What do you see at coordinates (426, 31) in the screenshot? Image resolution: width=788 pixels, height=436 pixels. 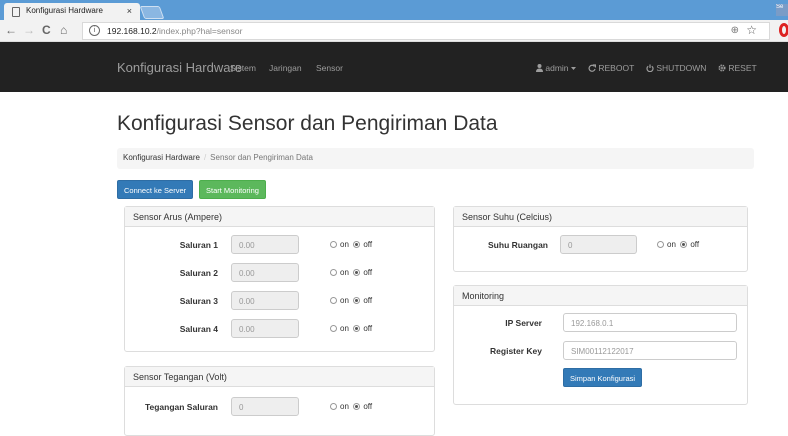 I see `url-bar: i 192.168.10.2/index.php?hal=sensor ⊕ ☆` at bounding box center [426, 31].